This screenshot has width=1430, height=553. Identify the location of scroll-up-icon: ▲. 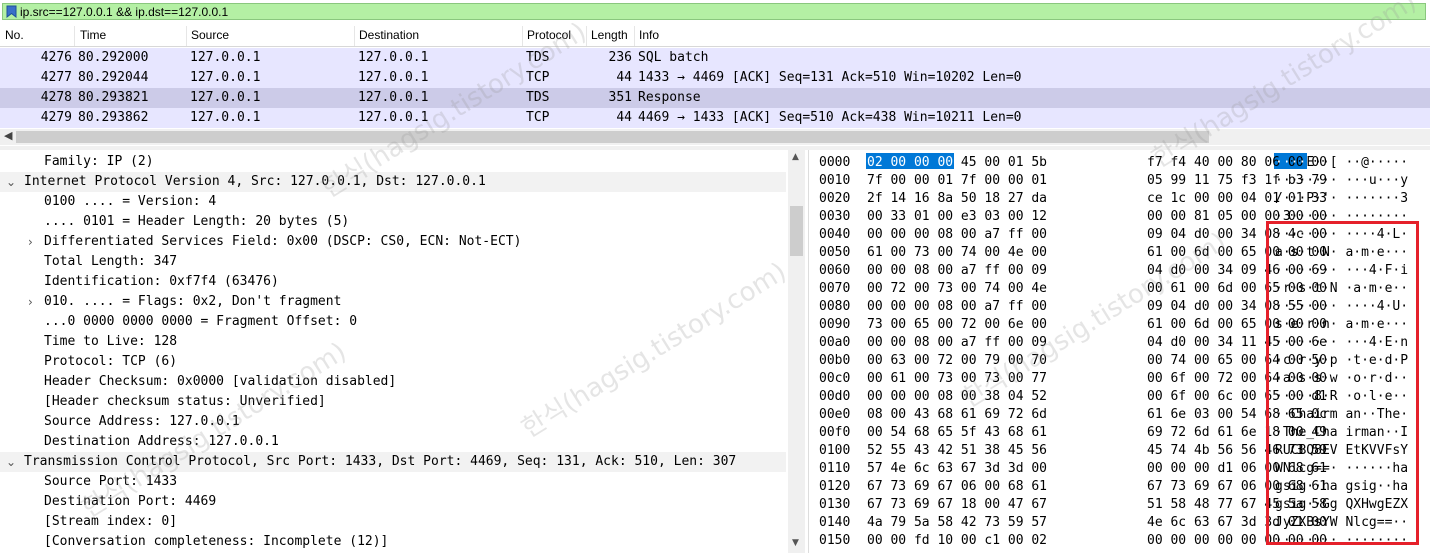
(795, 157).